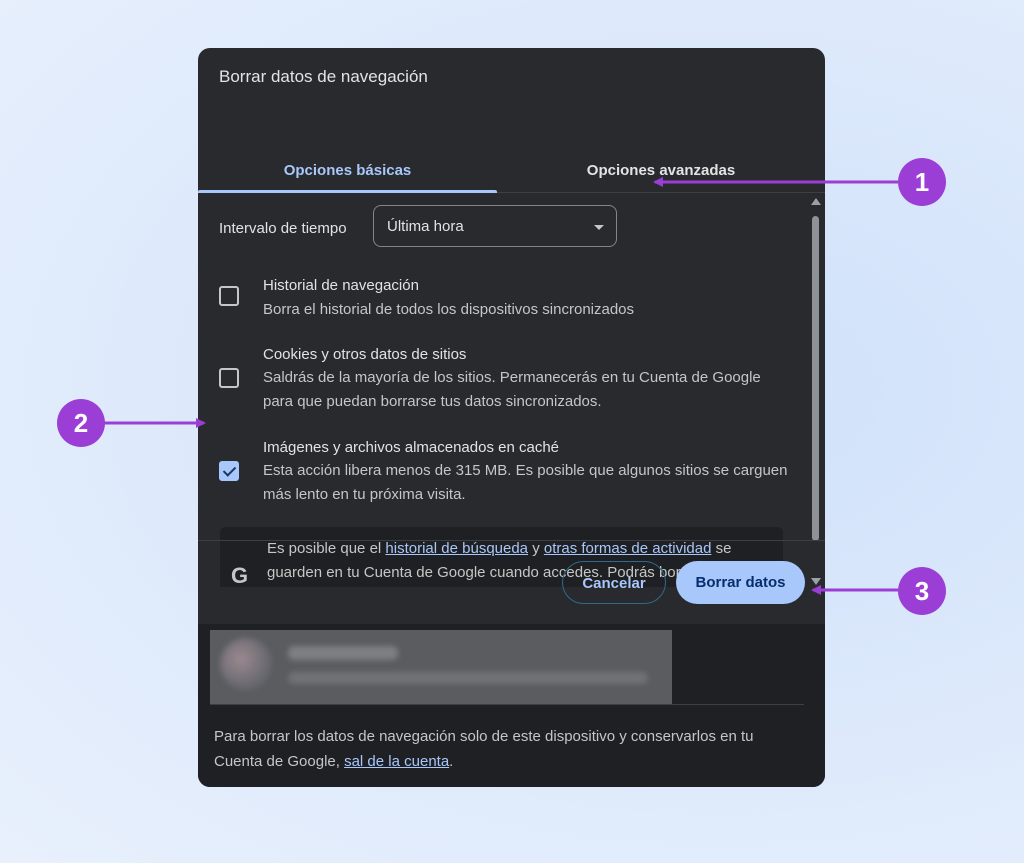  I want to click on annotation-badge-3: 3, so click(922, 591).